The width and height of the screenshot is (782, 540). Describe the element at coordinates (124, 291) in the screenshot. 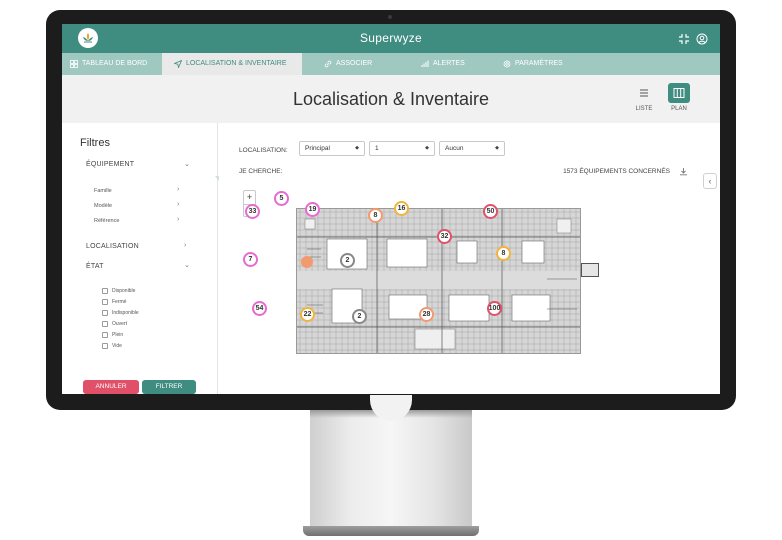

I see `state-option-label: Disponible` at that location.